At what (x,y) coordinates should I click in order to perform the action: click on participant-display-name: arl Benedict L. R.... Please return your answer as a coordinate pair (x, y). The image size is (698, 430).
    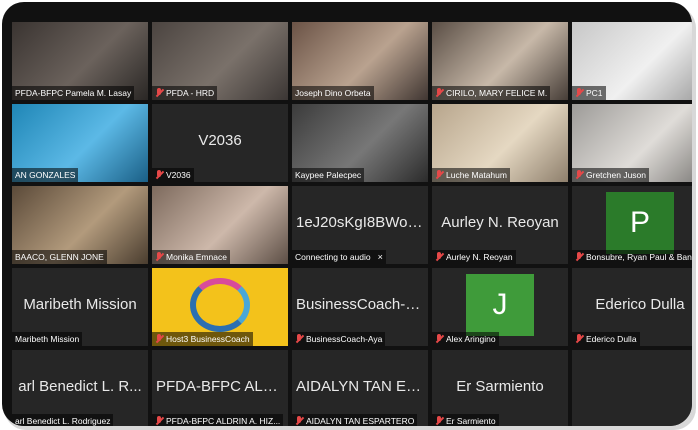
    Looking at the image, I should click on (80, 386).